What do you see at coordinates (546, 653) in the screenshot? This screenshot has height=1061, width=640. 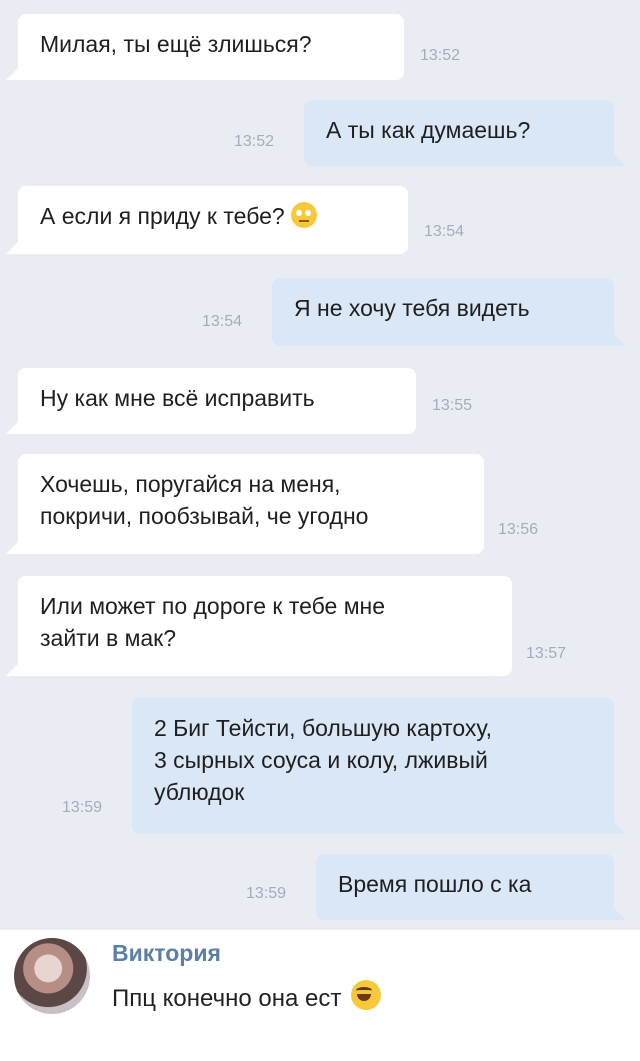 I see `message-time: 13:57` at bounding box center [546, 653].